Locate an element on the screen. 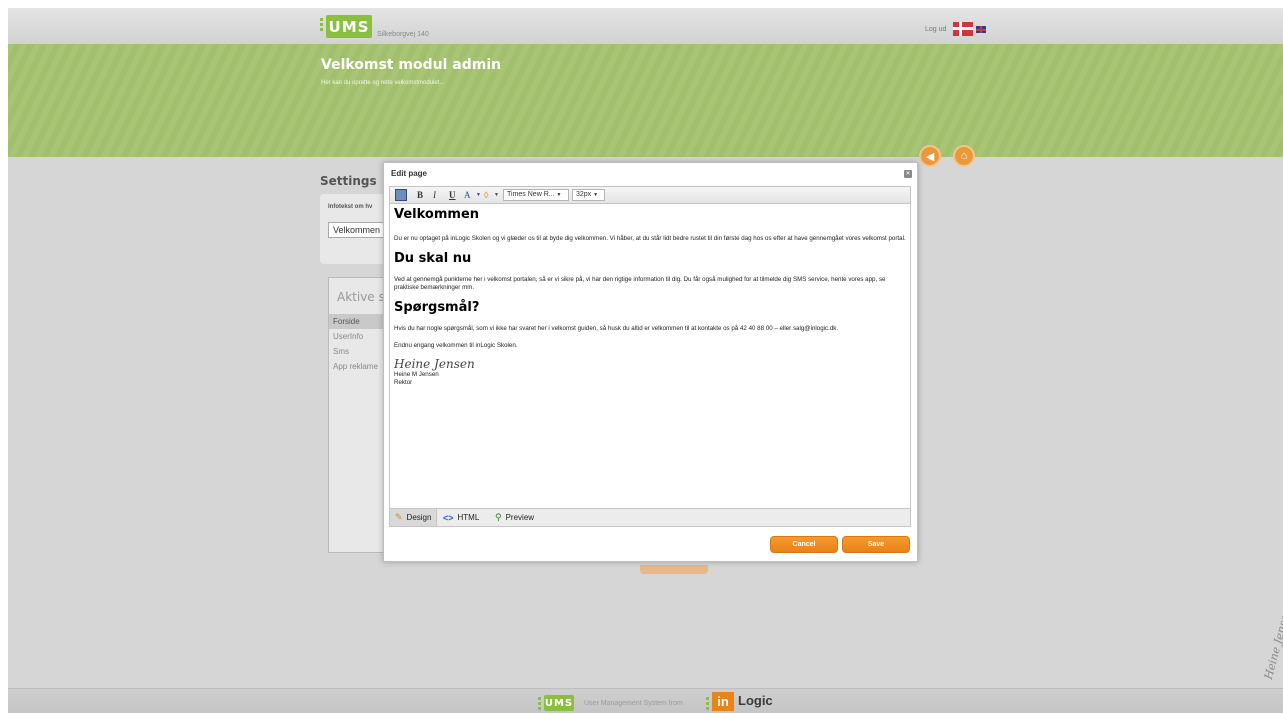 The image size is (1283, 713). close-icon: ✕ is located at coordinates (908, 174).